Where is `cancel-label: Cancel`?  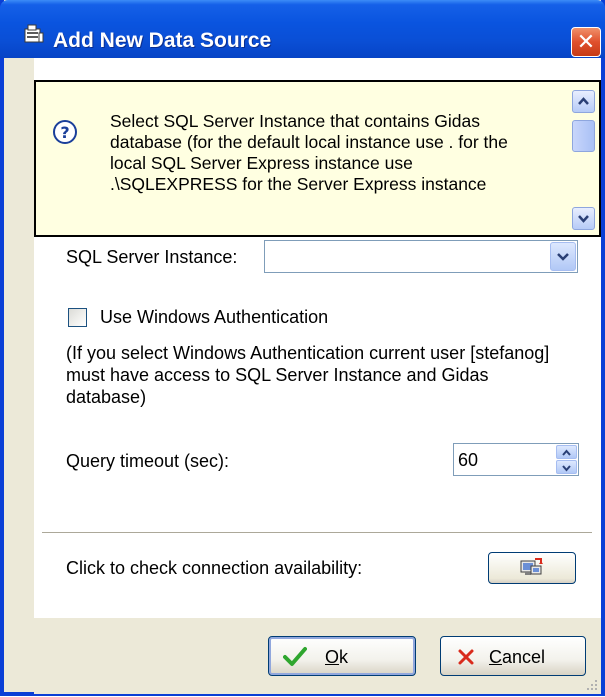
cancel-label: Cancel is located at coordinates (517, 657).